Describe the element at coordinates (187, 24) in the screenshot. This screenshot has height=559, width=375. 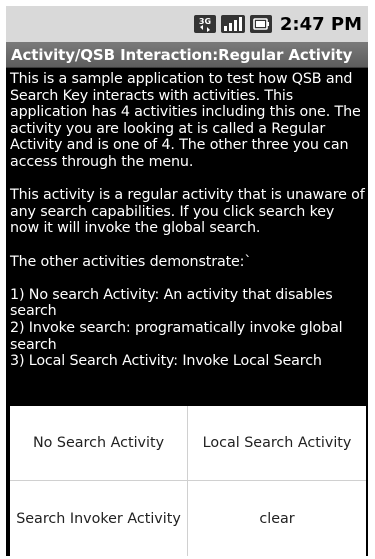
I see `status-bar: 3G 2:47 PM` at that location.